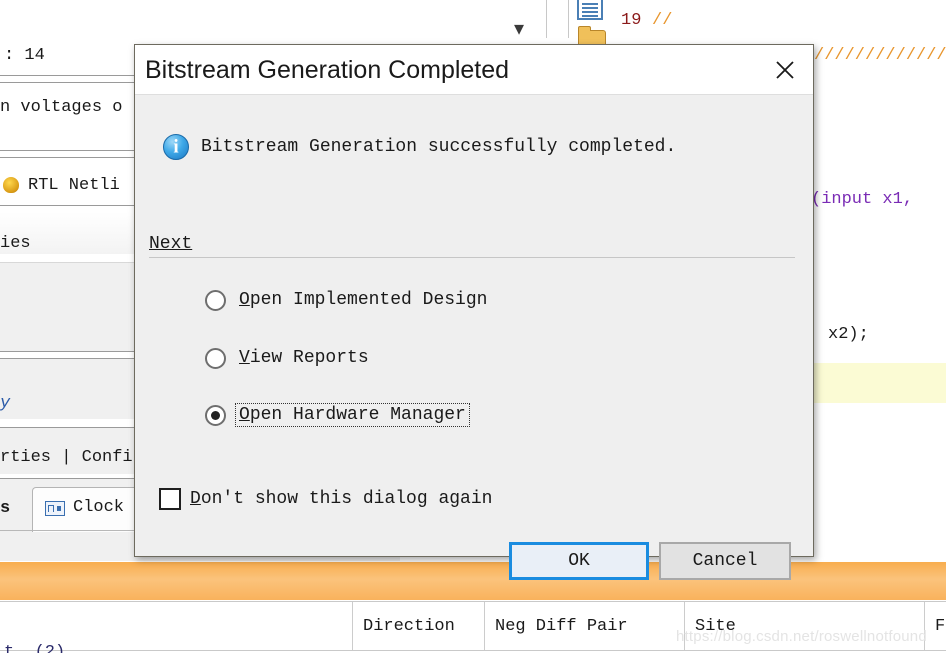  I want to click on dont-show-mnemonic: D, so click(195, 499).